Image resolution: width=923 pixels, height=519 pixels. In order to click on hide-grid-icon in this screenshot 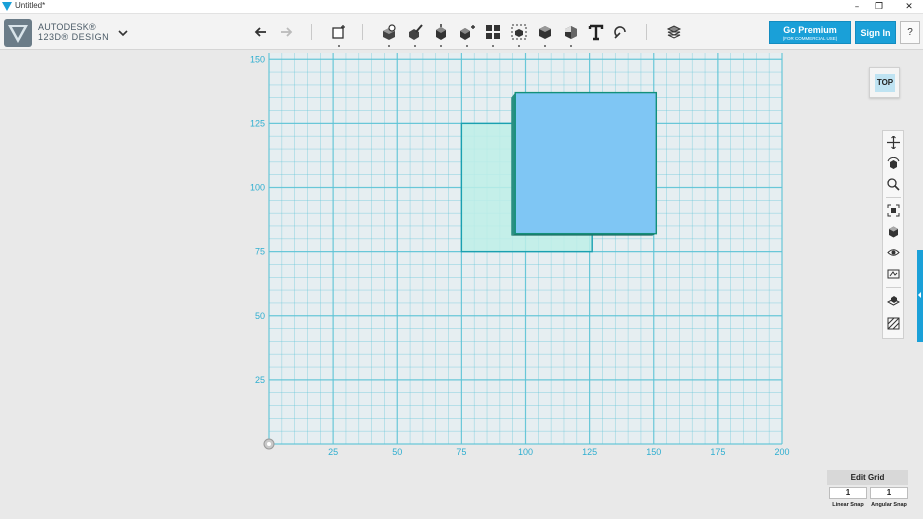, I will do `click(893, 300)`.